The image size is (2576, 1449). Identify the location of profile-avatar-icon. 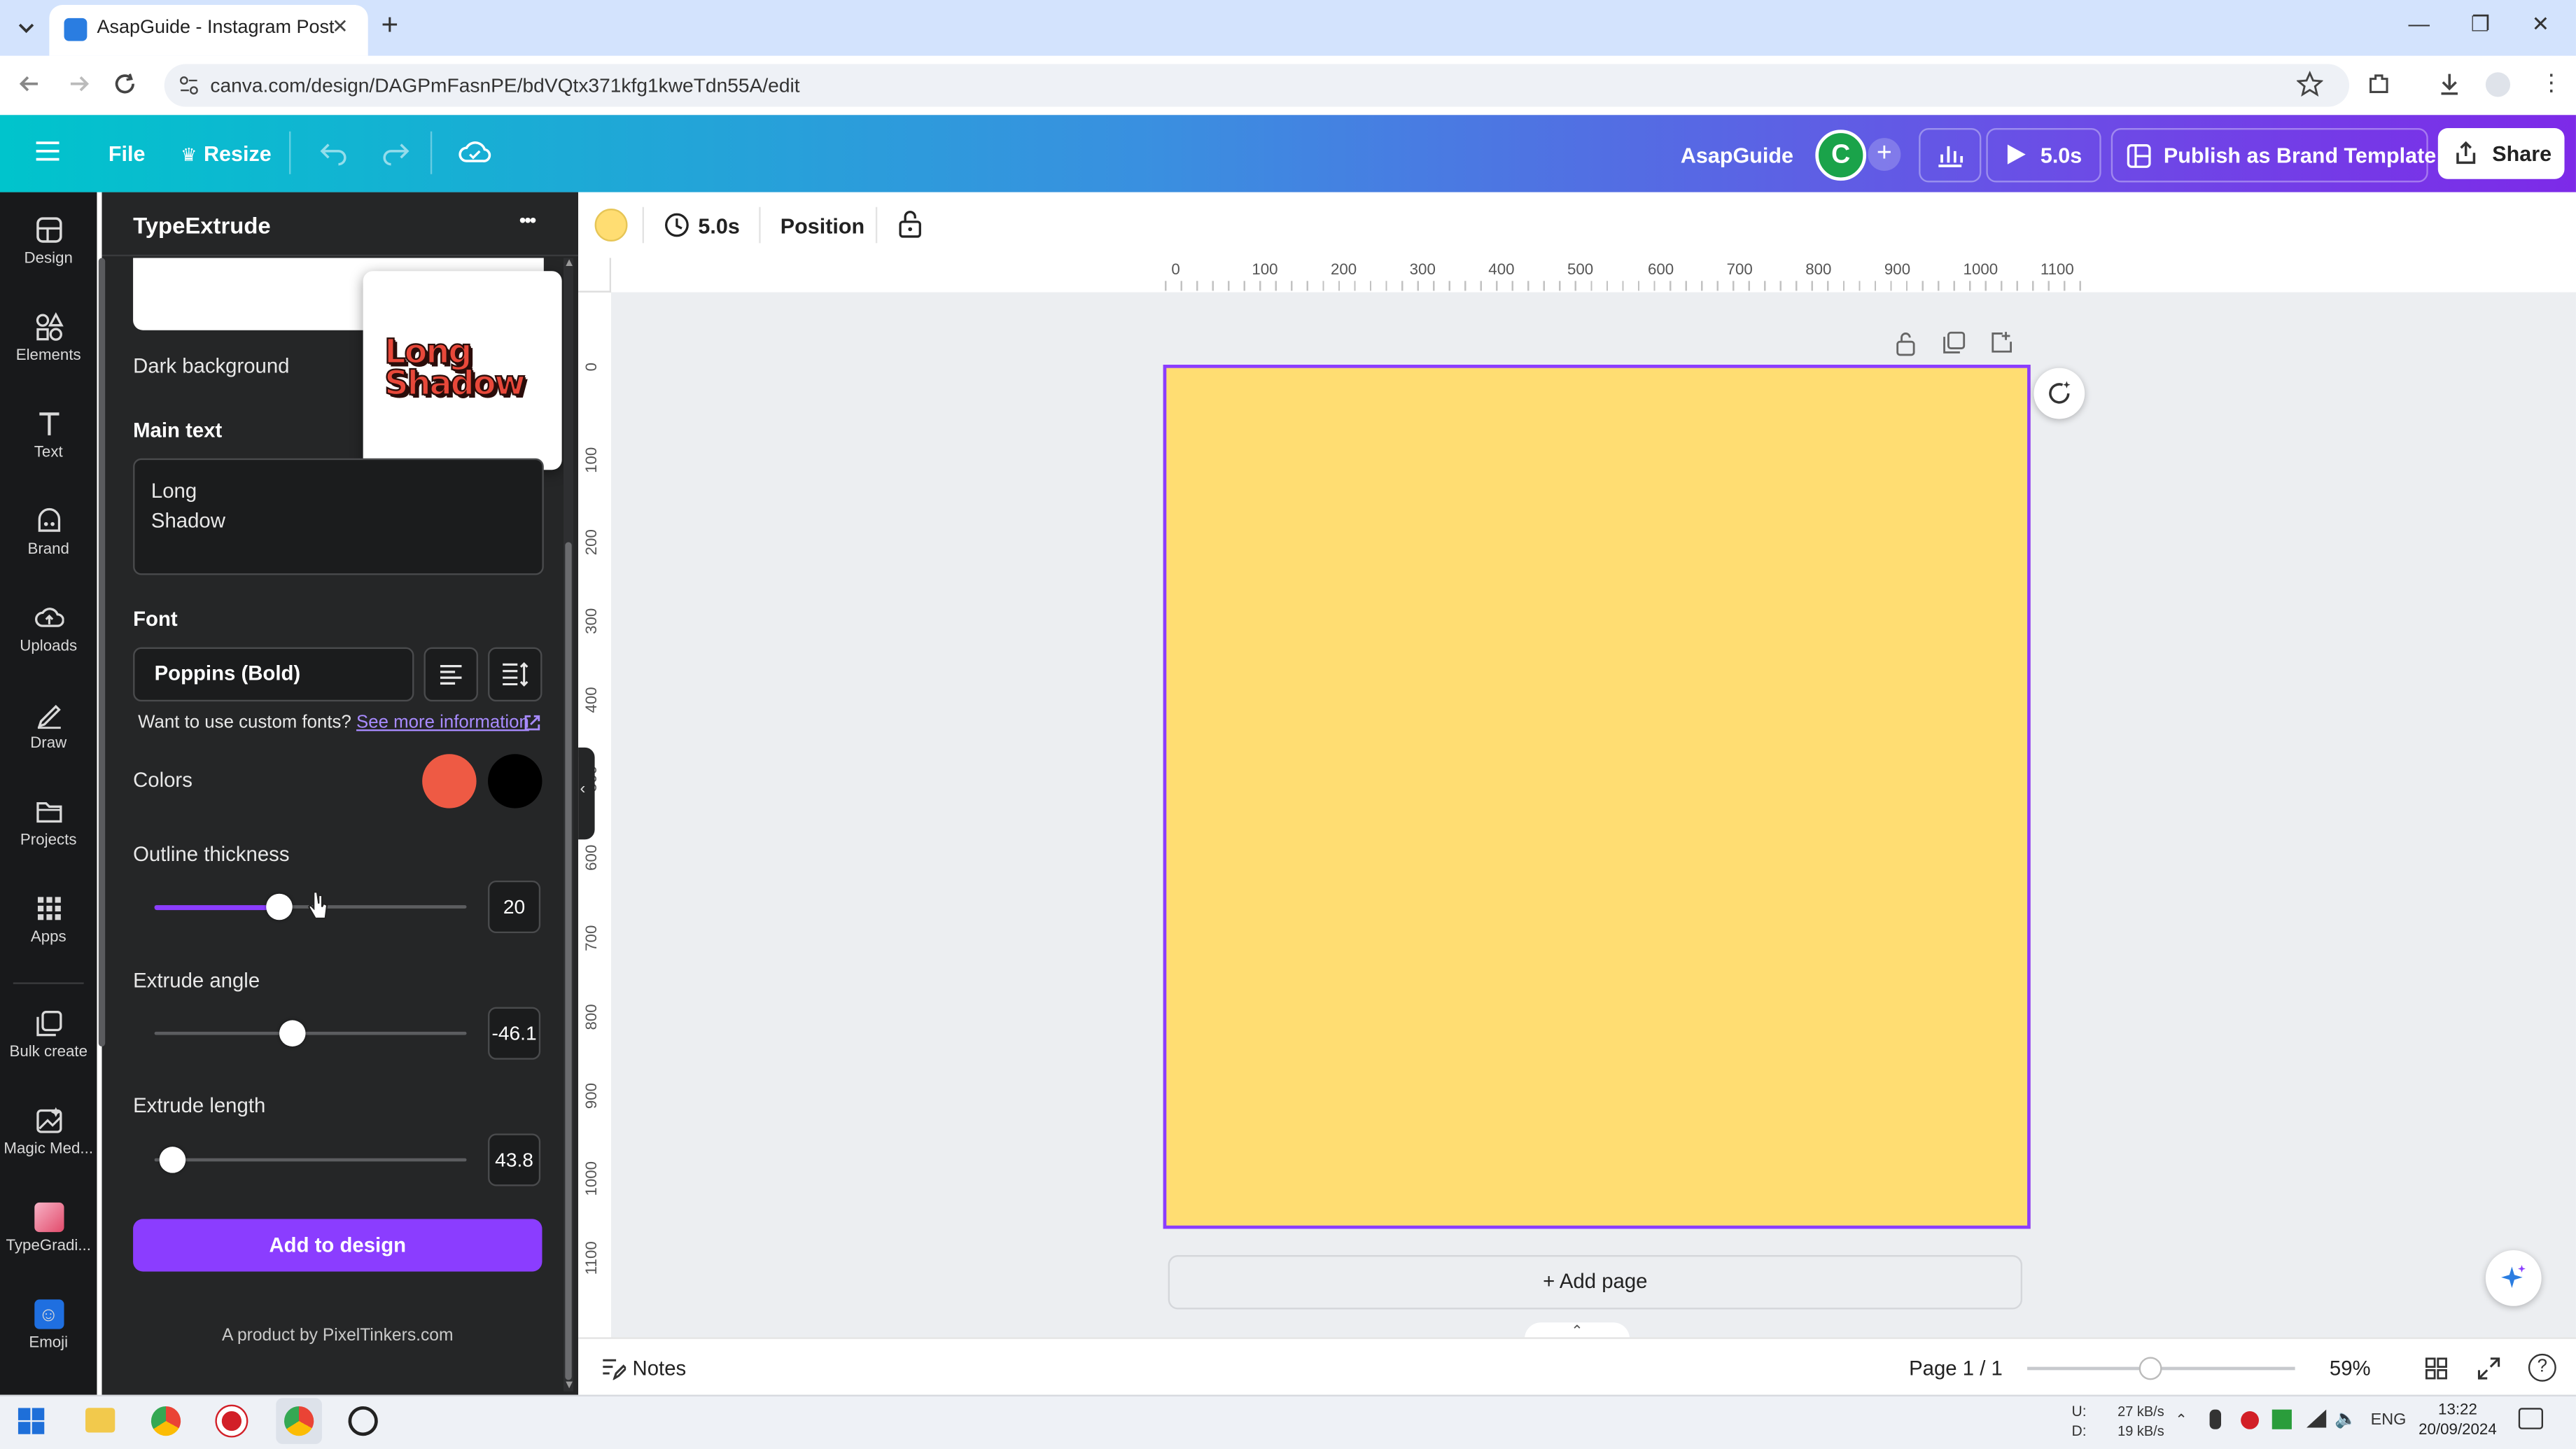
(2498, 84).